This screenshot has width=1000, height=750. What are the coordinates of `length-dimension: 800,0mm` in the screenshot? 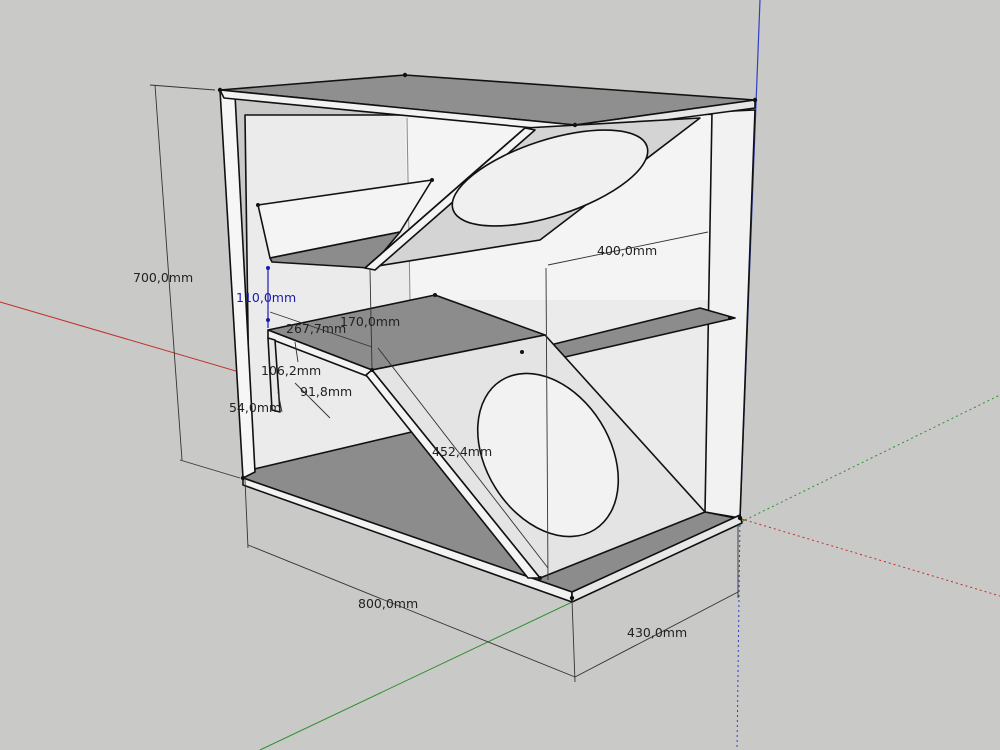 It's located at (388, 603).